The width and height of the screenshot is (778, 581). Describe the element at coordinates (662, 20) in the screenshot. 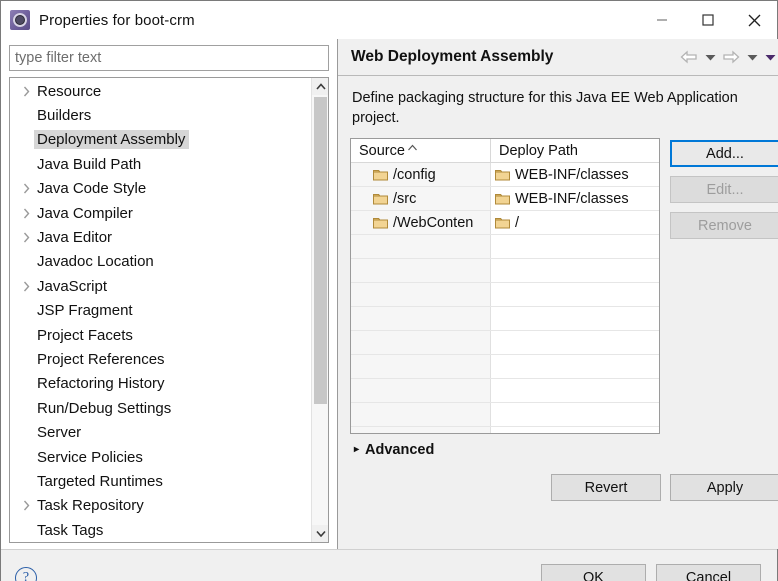

I see `minimize-button` at that location.